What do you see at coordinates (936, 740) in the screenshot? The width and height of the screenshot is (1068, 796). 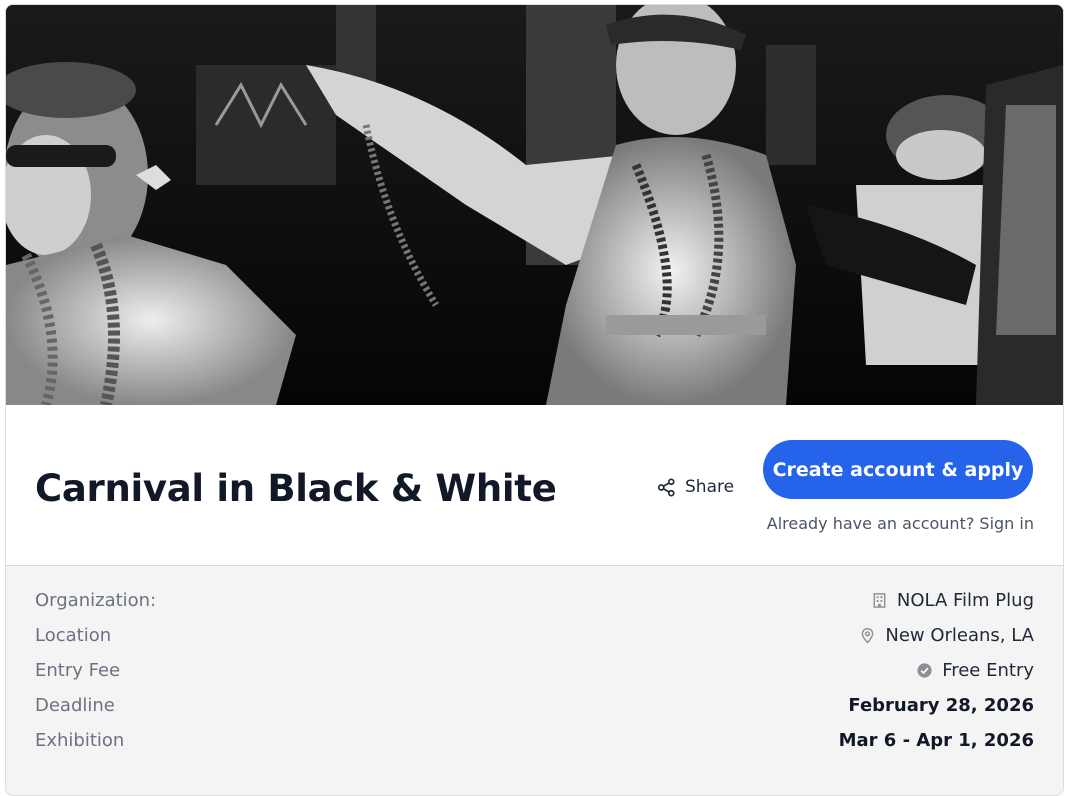 I see `exhibition-value: Mar 6 - Apr 1, 2026` at bounding box center [936, 740].